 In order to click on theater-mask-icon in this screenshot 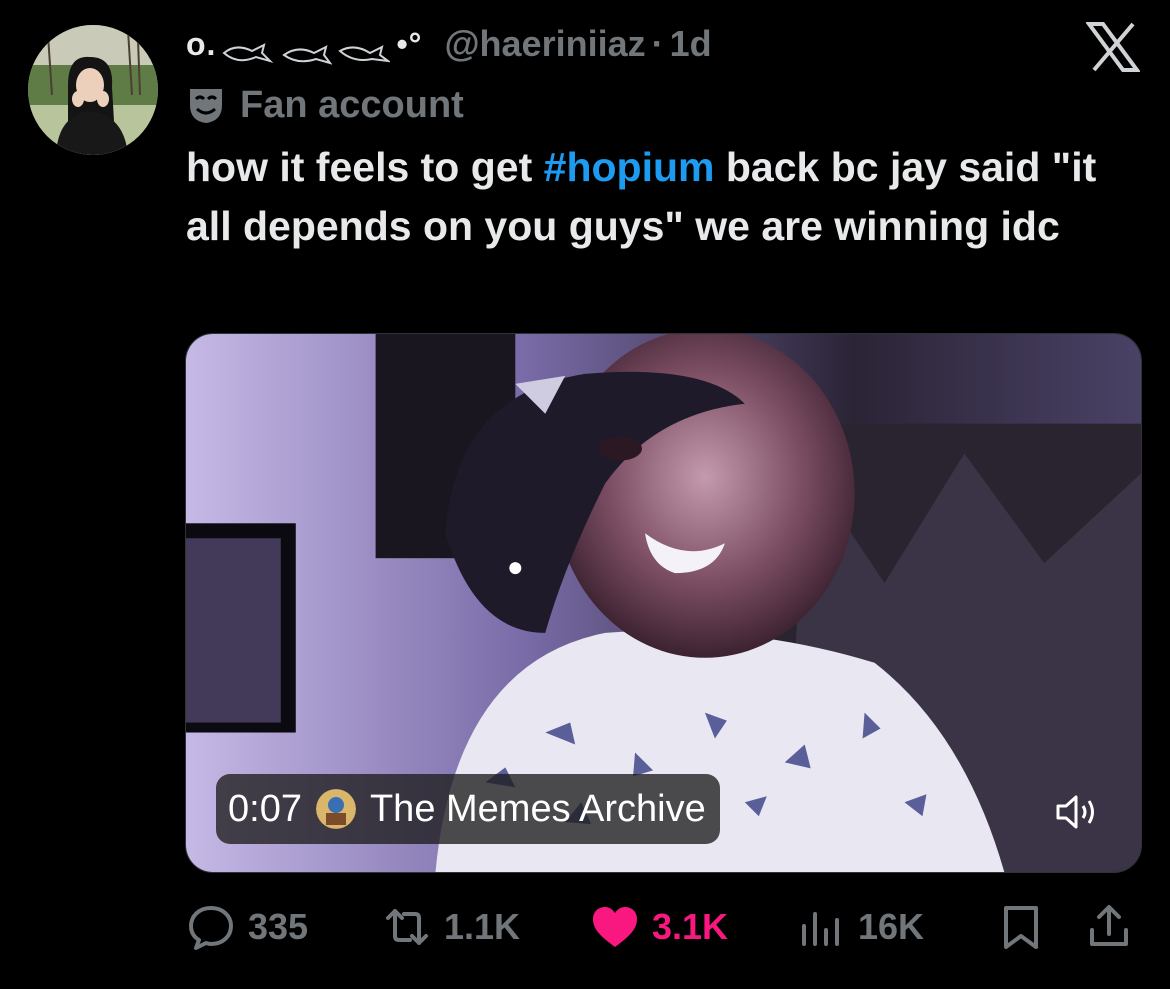, I will do `click(206, 105)`.